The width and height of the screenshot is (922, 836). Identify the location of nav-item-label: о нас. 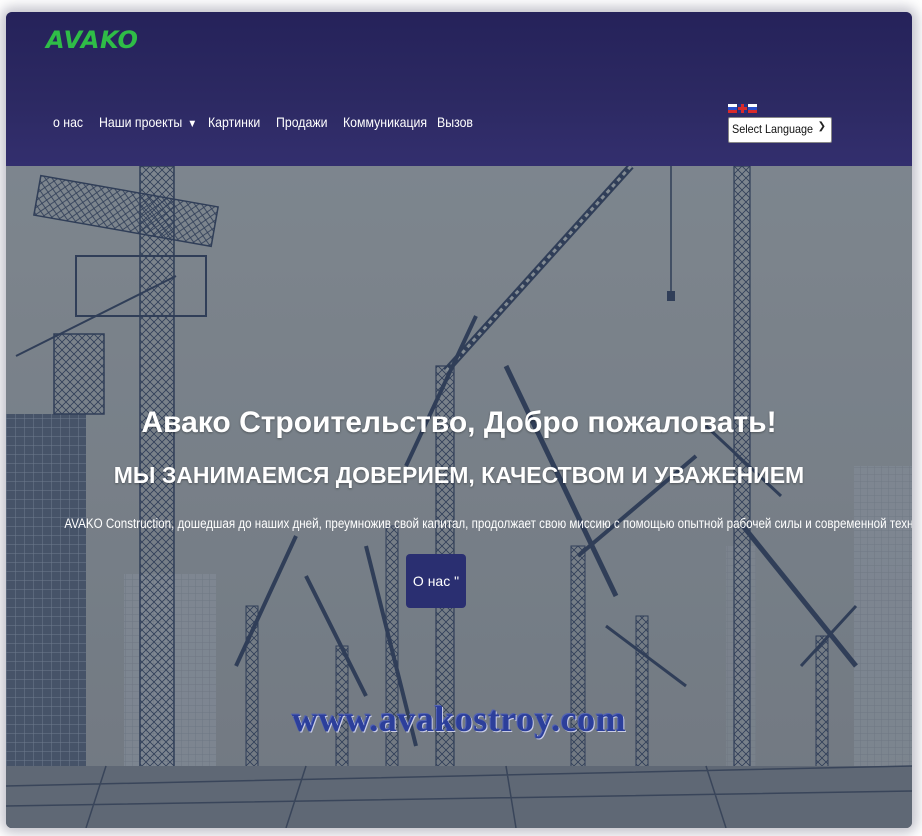
(68, 122).